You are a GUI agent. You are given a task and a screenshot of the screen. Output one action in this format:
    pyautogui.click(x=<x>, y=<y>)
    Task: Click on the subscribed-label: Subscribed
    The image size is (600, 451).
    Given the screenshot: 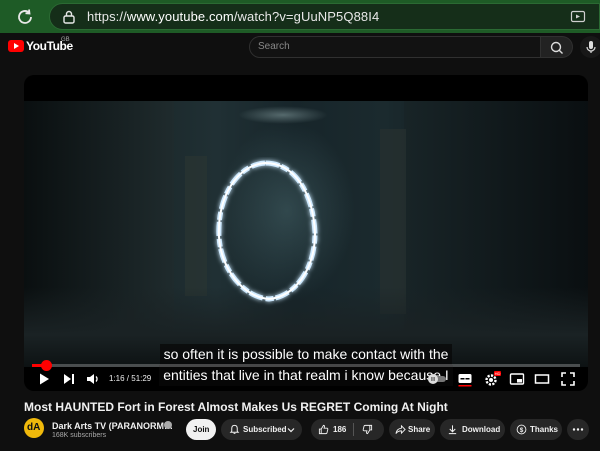 What is the action you would take?
    pyautogui.click(x=265, y=429)
    